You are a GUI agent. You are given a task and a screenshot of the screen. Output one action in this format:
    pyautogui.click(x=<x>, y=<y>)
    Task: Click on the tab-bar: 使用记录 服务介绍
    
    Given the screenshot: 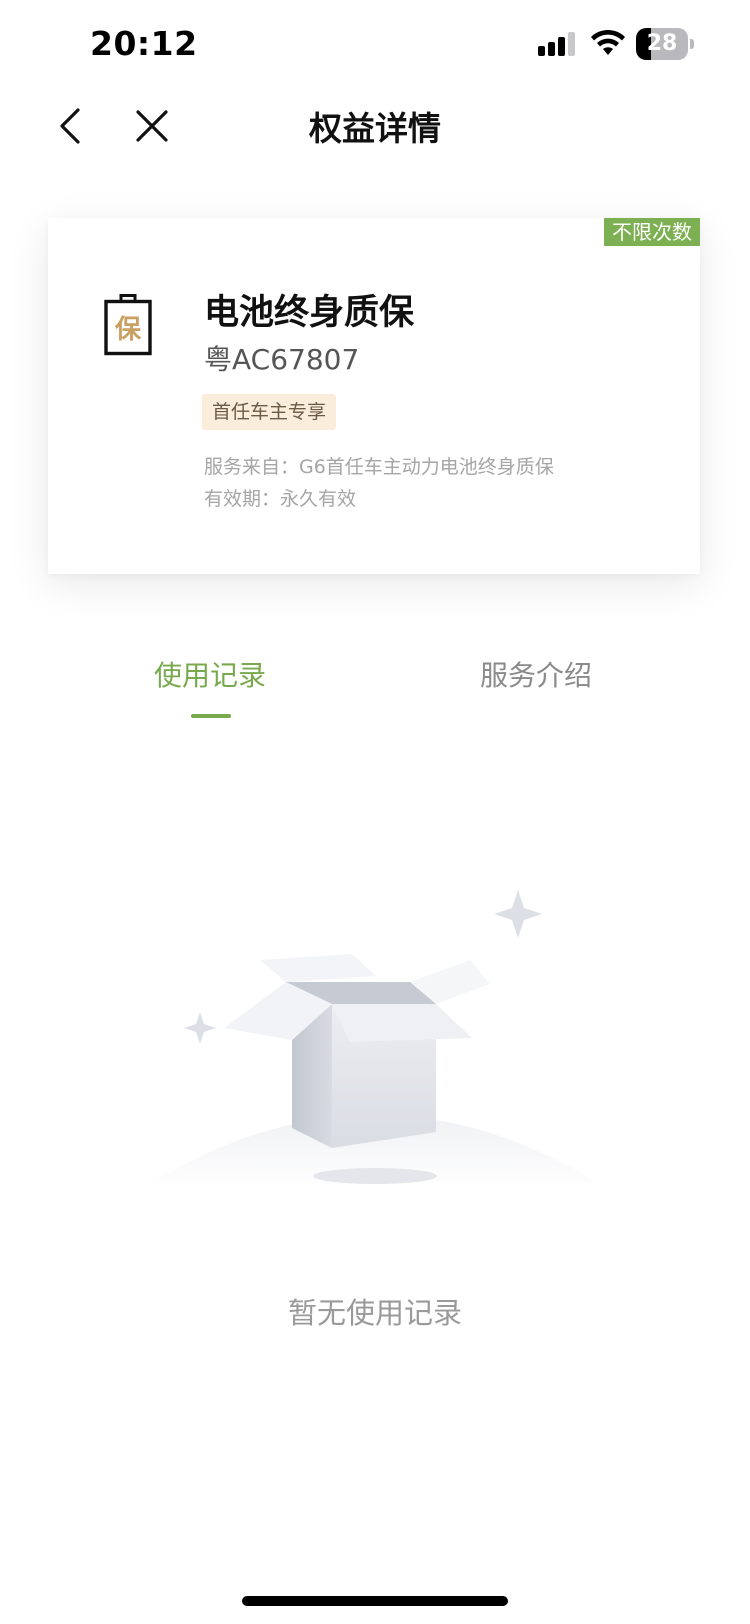 What is the action you would take?
    pyautogui.click(x=375, y=675)
    